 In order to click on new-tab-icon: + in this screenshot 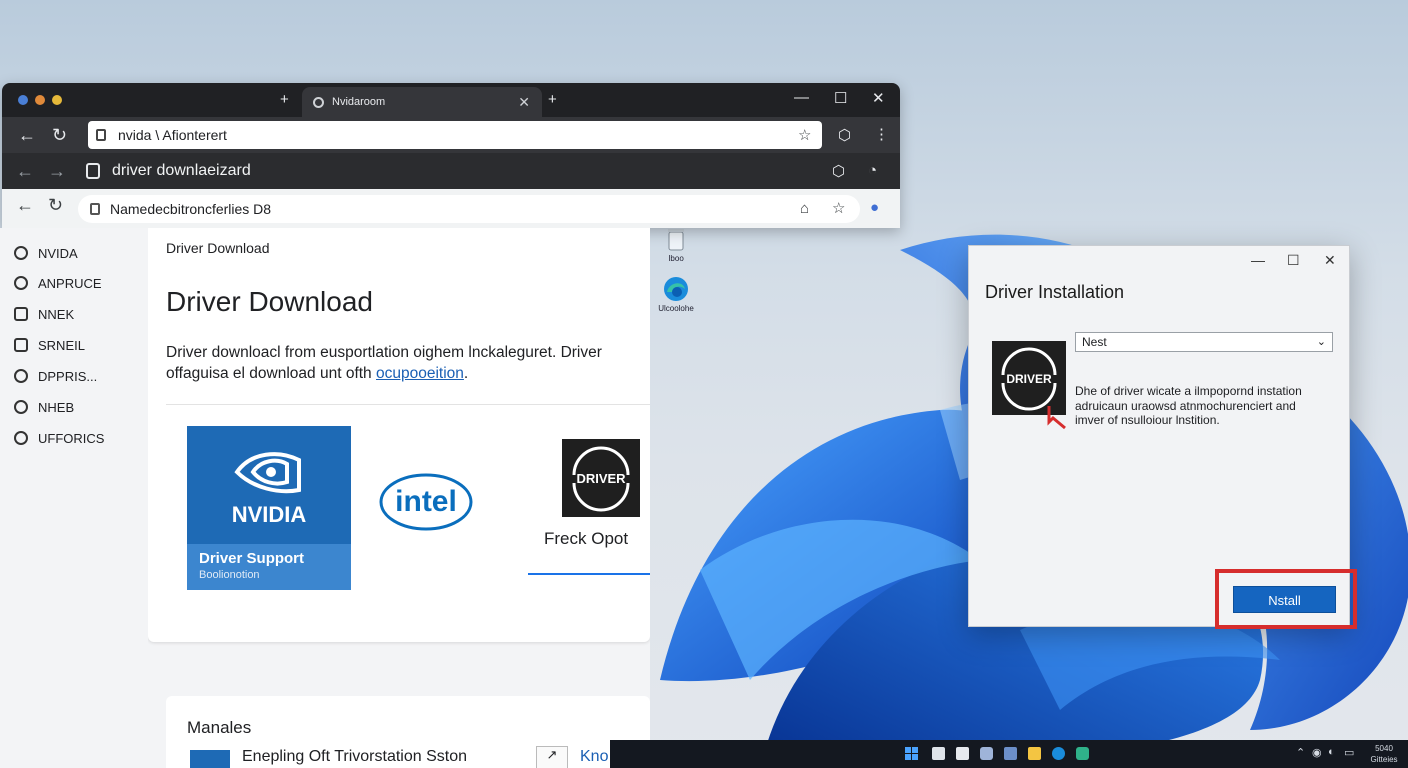, I will do `click(284, 100)`.